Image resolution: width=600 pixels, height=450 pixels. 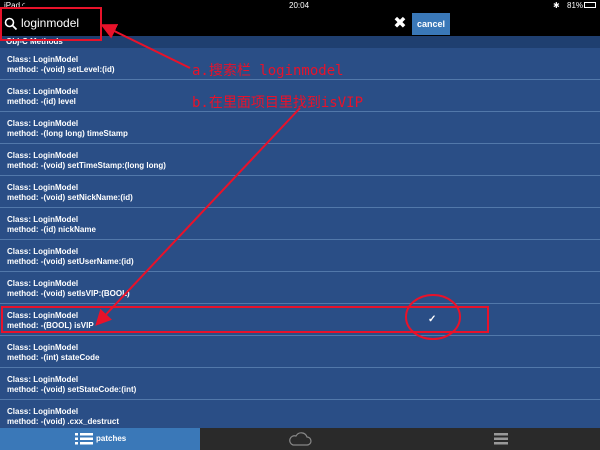 What do you see at coordinates (432, 319) in the screenshot?
I see `checkmark-icon: ✓` at bounding box center [432, 319].